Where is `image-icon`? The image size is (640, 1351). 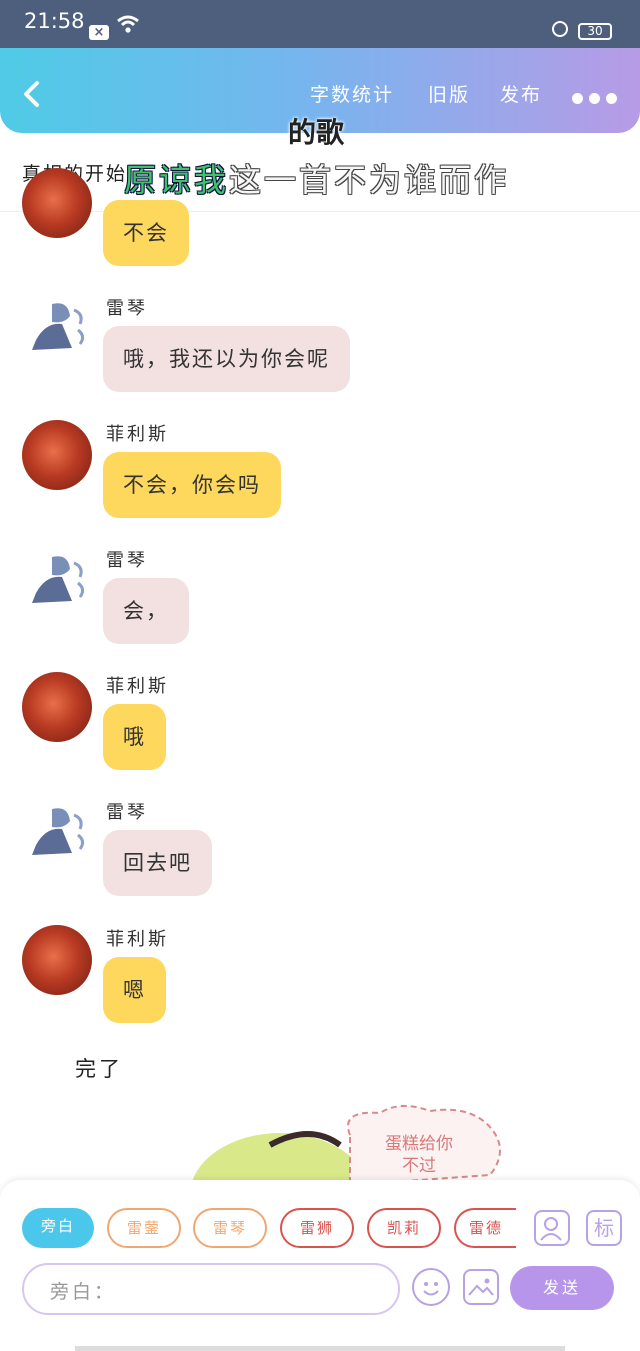
image-icon is located at coordinates (481, 1287).